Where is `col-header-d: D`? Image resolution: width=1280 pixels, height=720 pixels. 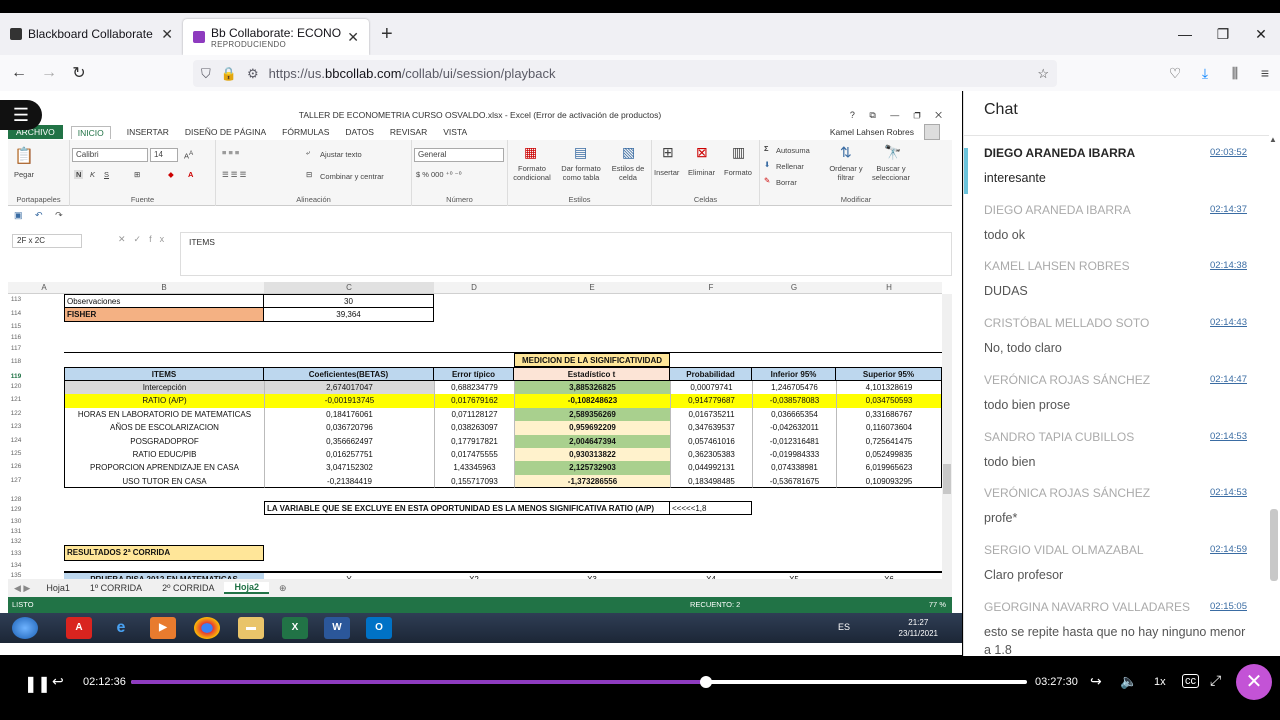
col-header-d: D is located at coordinates (474, 288).